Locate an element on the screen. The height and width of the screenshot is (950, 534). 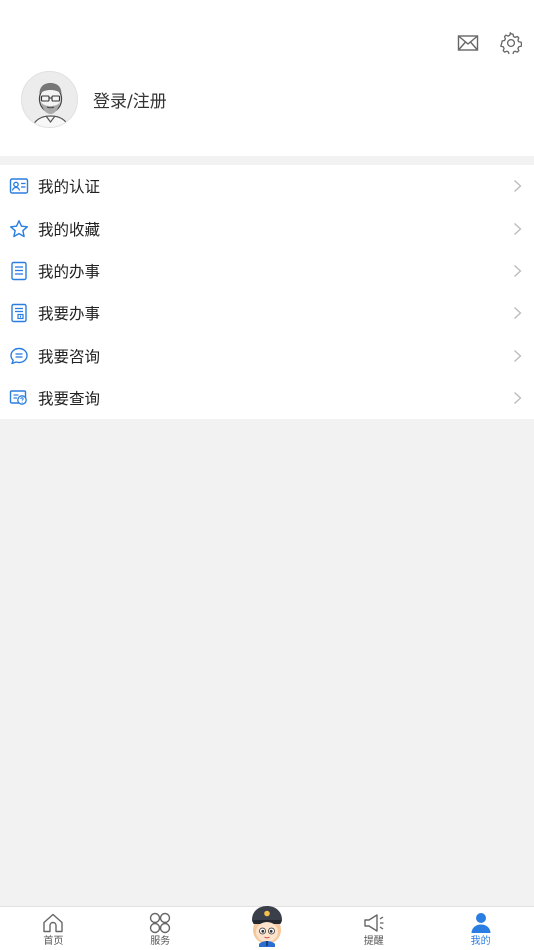
user-avatar-icon is located at coordinates (49, 99).